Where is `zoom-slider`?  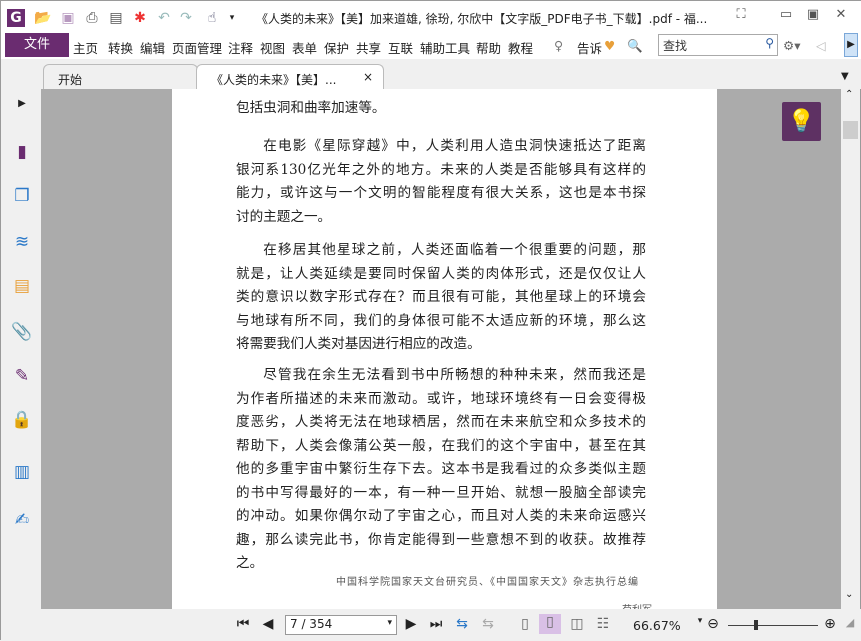 zoom-slider is located at coordinates (773, 625).